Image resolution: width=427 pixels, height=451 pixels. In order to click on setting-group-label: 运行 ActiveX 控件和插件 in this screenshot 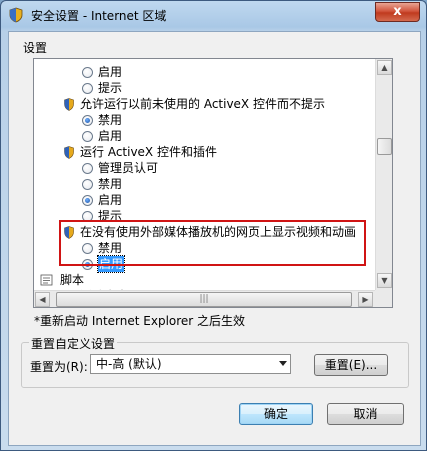, I will do `click(148, 152)`.